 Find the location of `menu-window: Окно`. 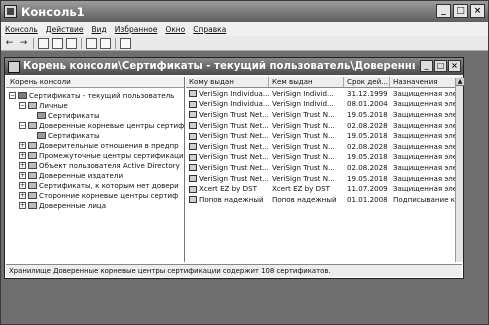

menu-window: Окно is located at coordinates (175, 29).